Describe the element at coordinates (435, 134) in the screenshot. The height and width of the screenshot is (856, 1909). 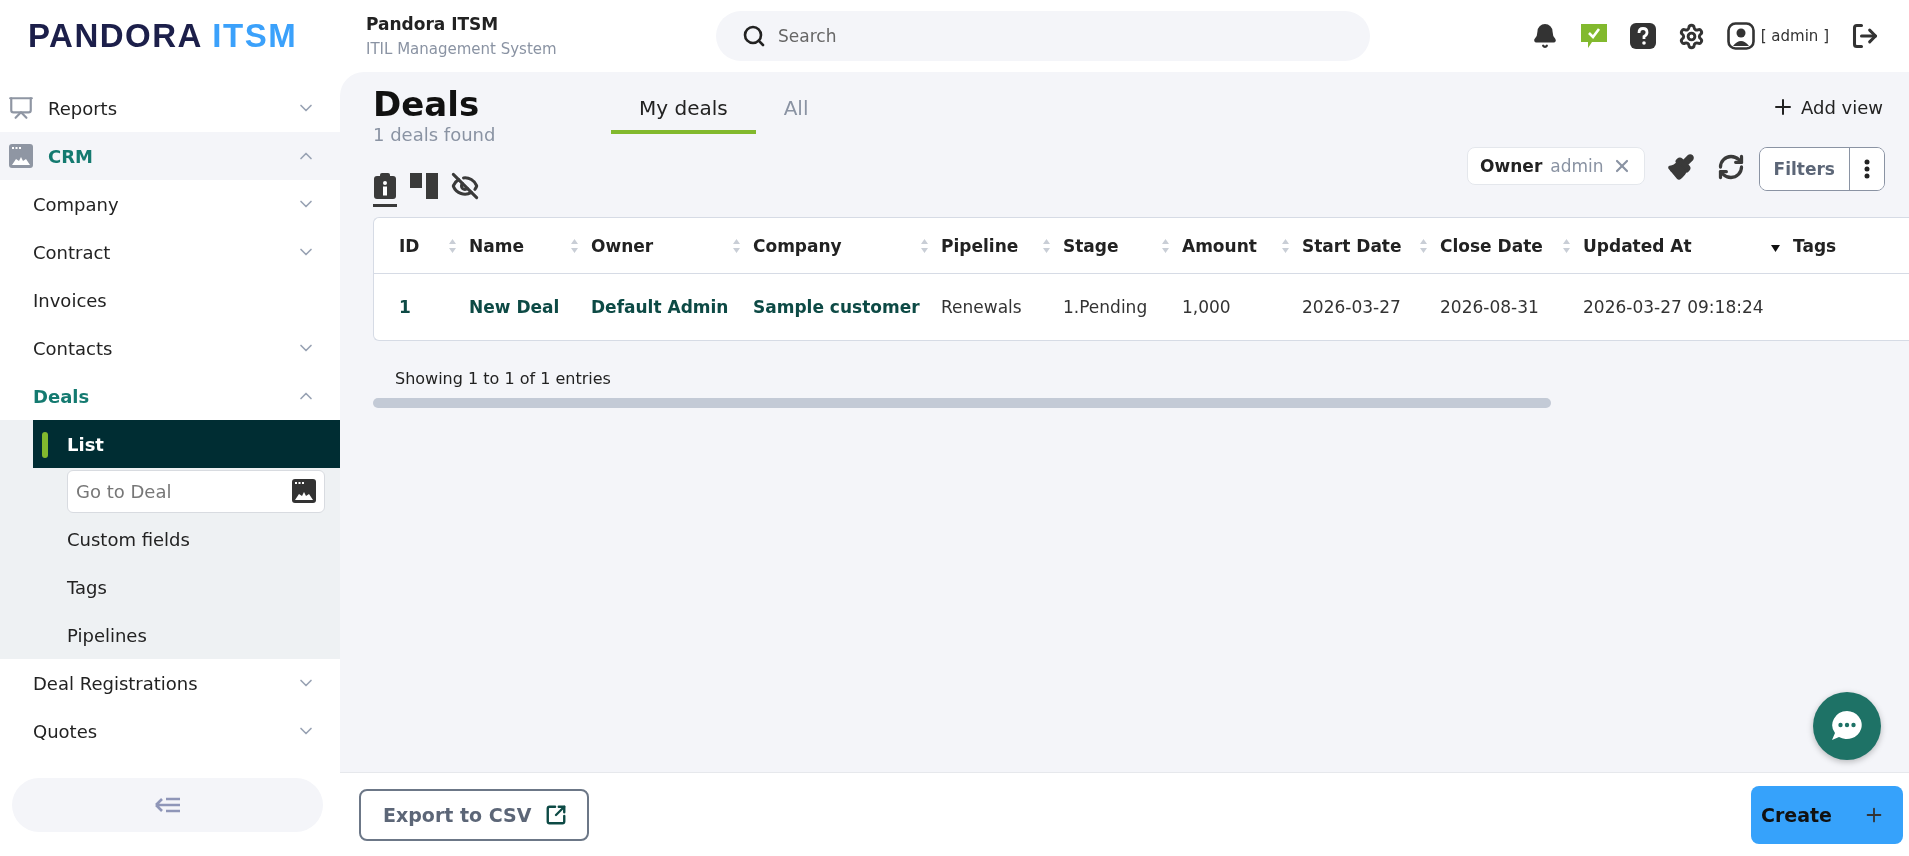
I see `result-count: 1 deals found` at that location.